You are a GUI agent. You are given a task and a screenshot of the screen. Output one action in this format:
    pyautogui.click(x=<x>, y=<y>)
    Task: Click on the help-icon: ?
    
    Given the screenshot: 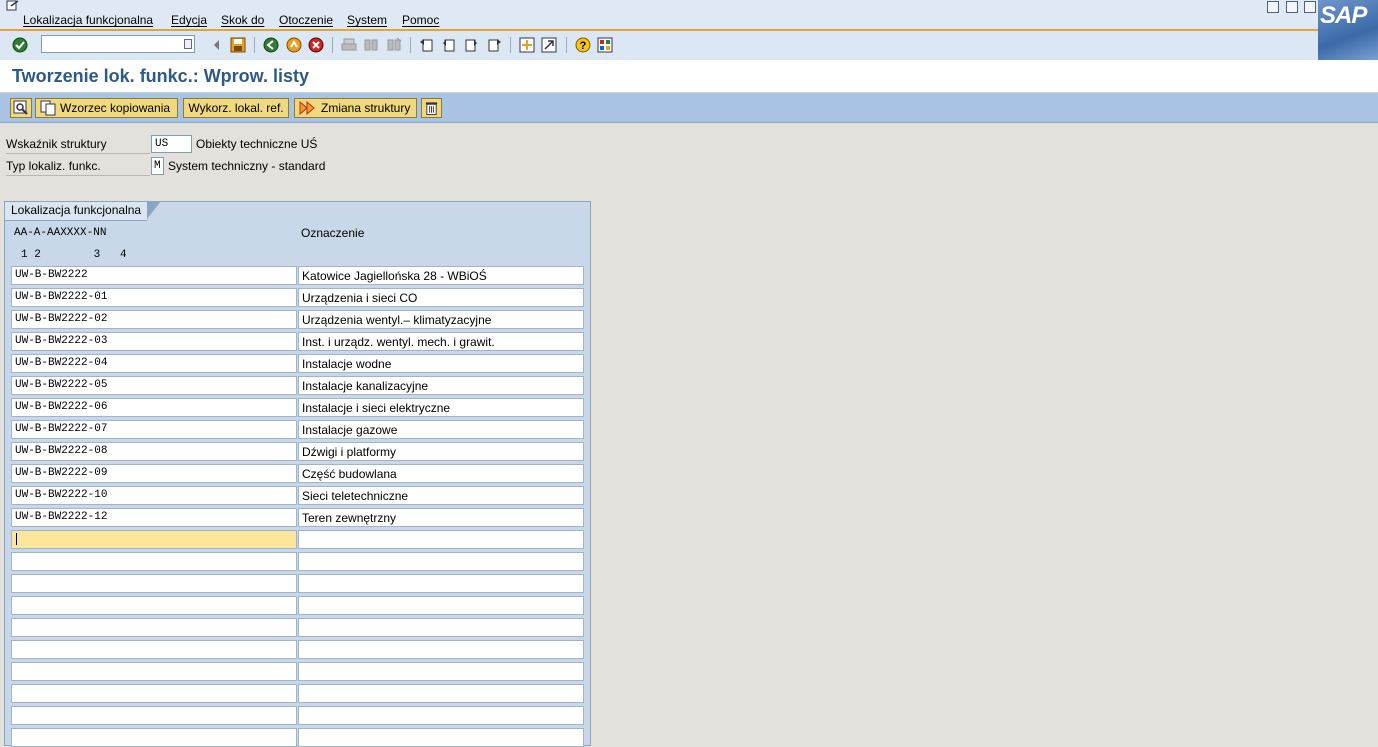 What is the action you would take?
    pyautogui.click(x=583, y=45)
    